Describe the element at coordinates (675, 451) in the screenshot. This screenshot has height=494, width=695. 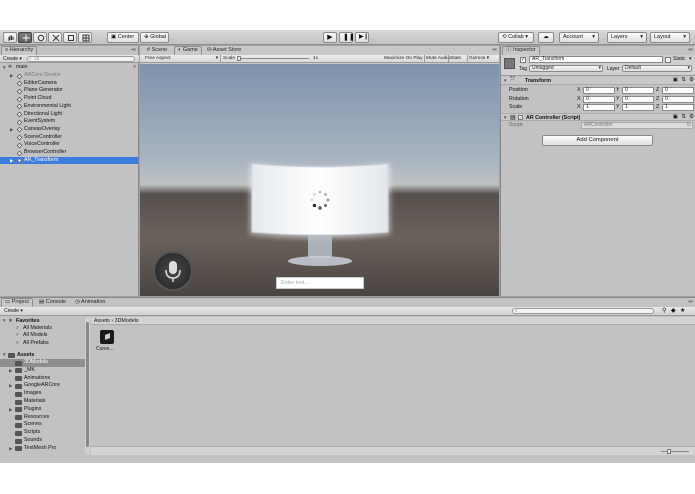
I see `thumbnail-size-slider` at that location.